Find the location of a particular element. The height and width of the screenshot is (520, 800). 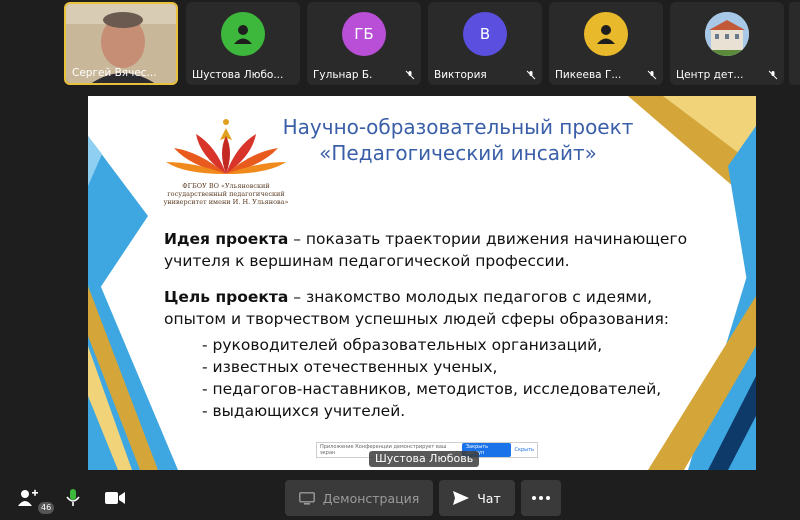

participants-button: 46 is located at coordinates (32, 498).